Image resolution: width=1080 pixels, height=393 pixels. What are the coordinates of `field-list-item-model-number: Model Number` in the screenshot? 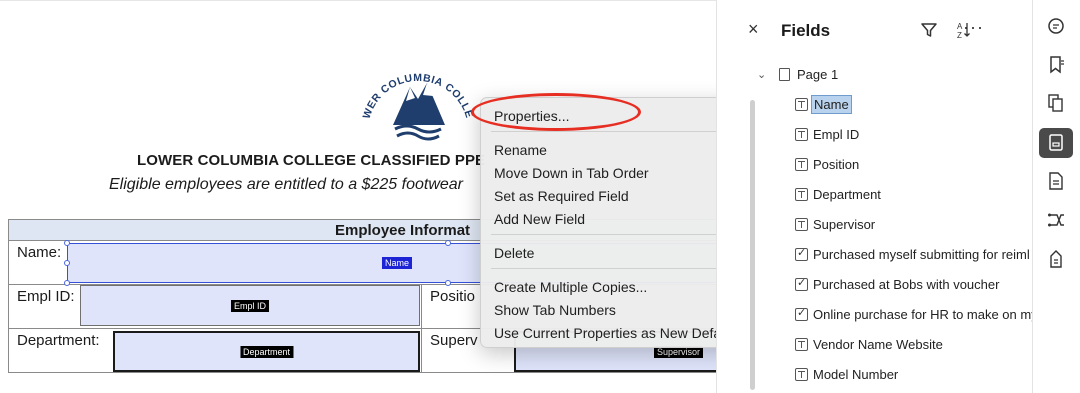 It's located at (913, 375).